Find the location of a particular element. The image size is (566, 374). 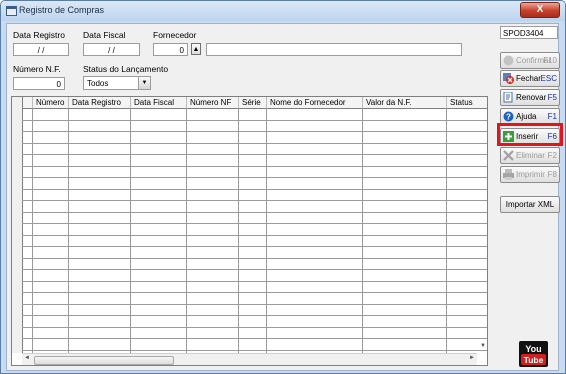

chevron-down-icon: ▼ is located at coordinates (144, 83).